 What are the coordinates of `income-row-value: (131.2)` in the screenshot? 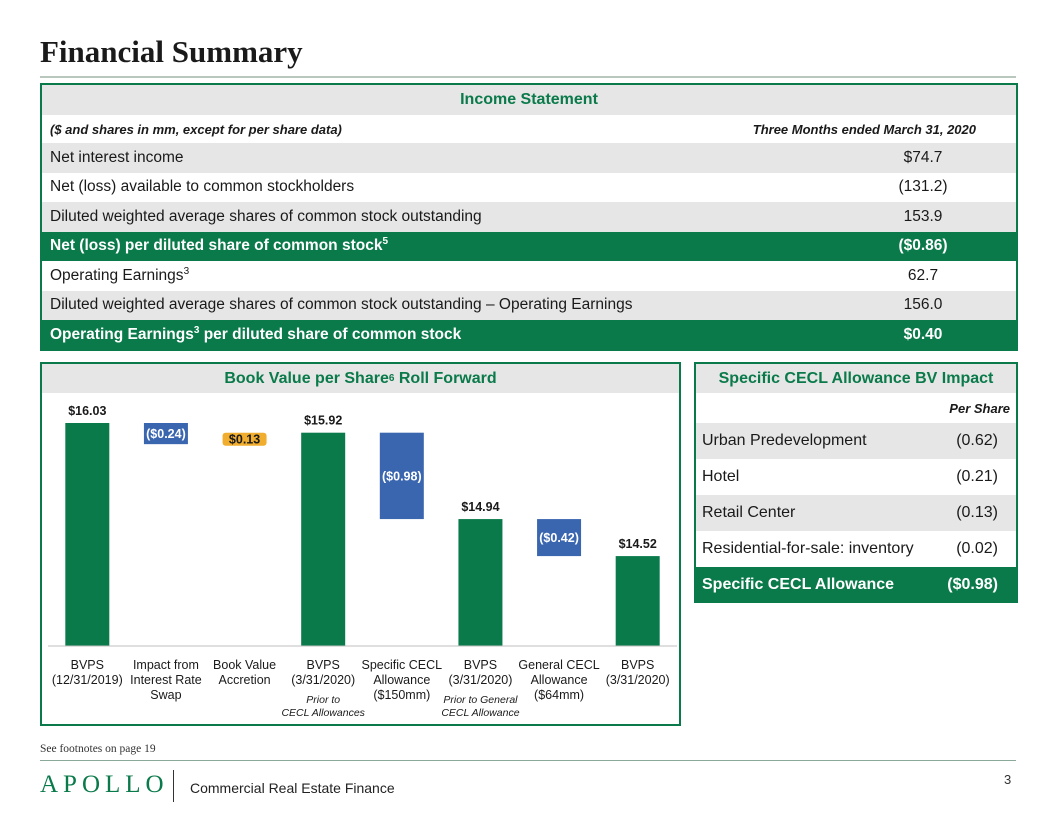 It's located at (923, 187).